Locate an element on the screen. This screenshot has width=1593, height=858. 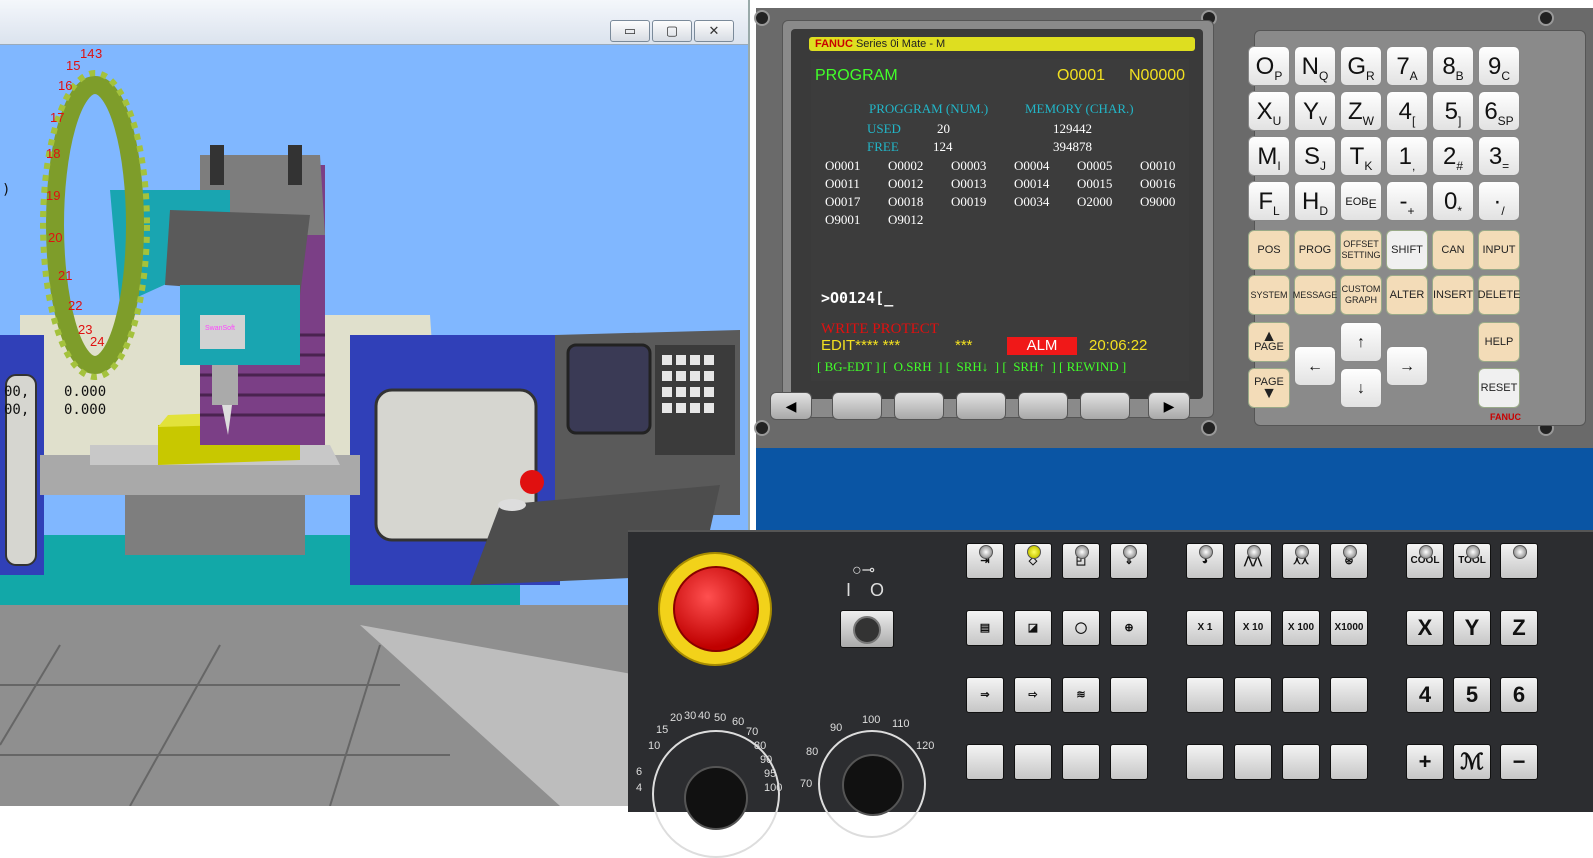
minimize-button: ▭ is located at coordinates (630, 31).